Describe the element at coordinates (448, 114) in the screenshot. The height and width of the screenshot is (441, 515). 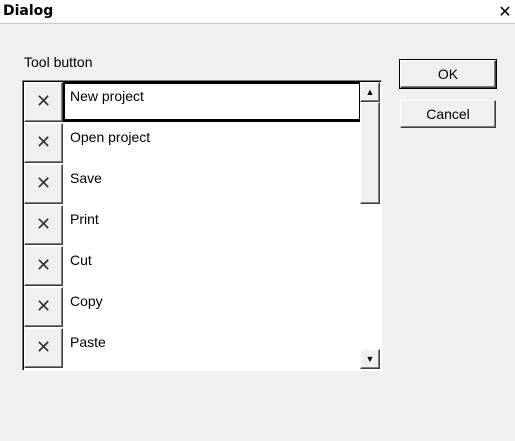
I see `cancel-button: Cancel` at that location.